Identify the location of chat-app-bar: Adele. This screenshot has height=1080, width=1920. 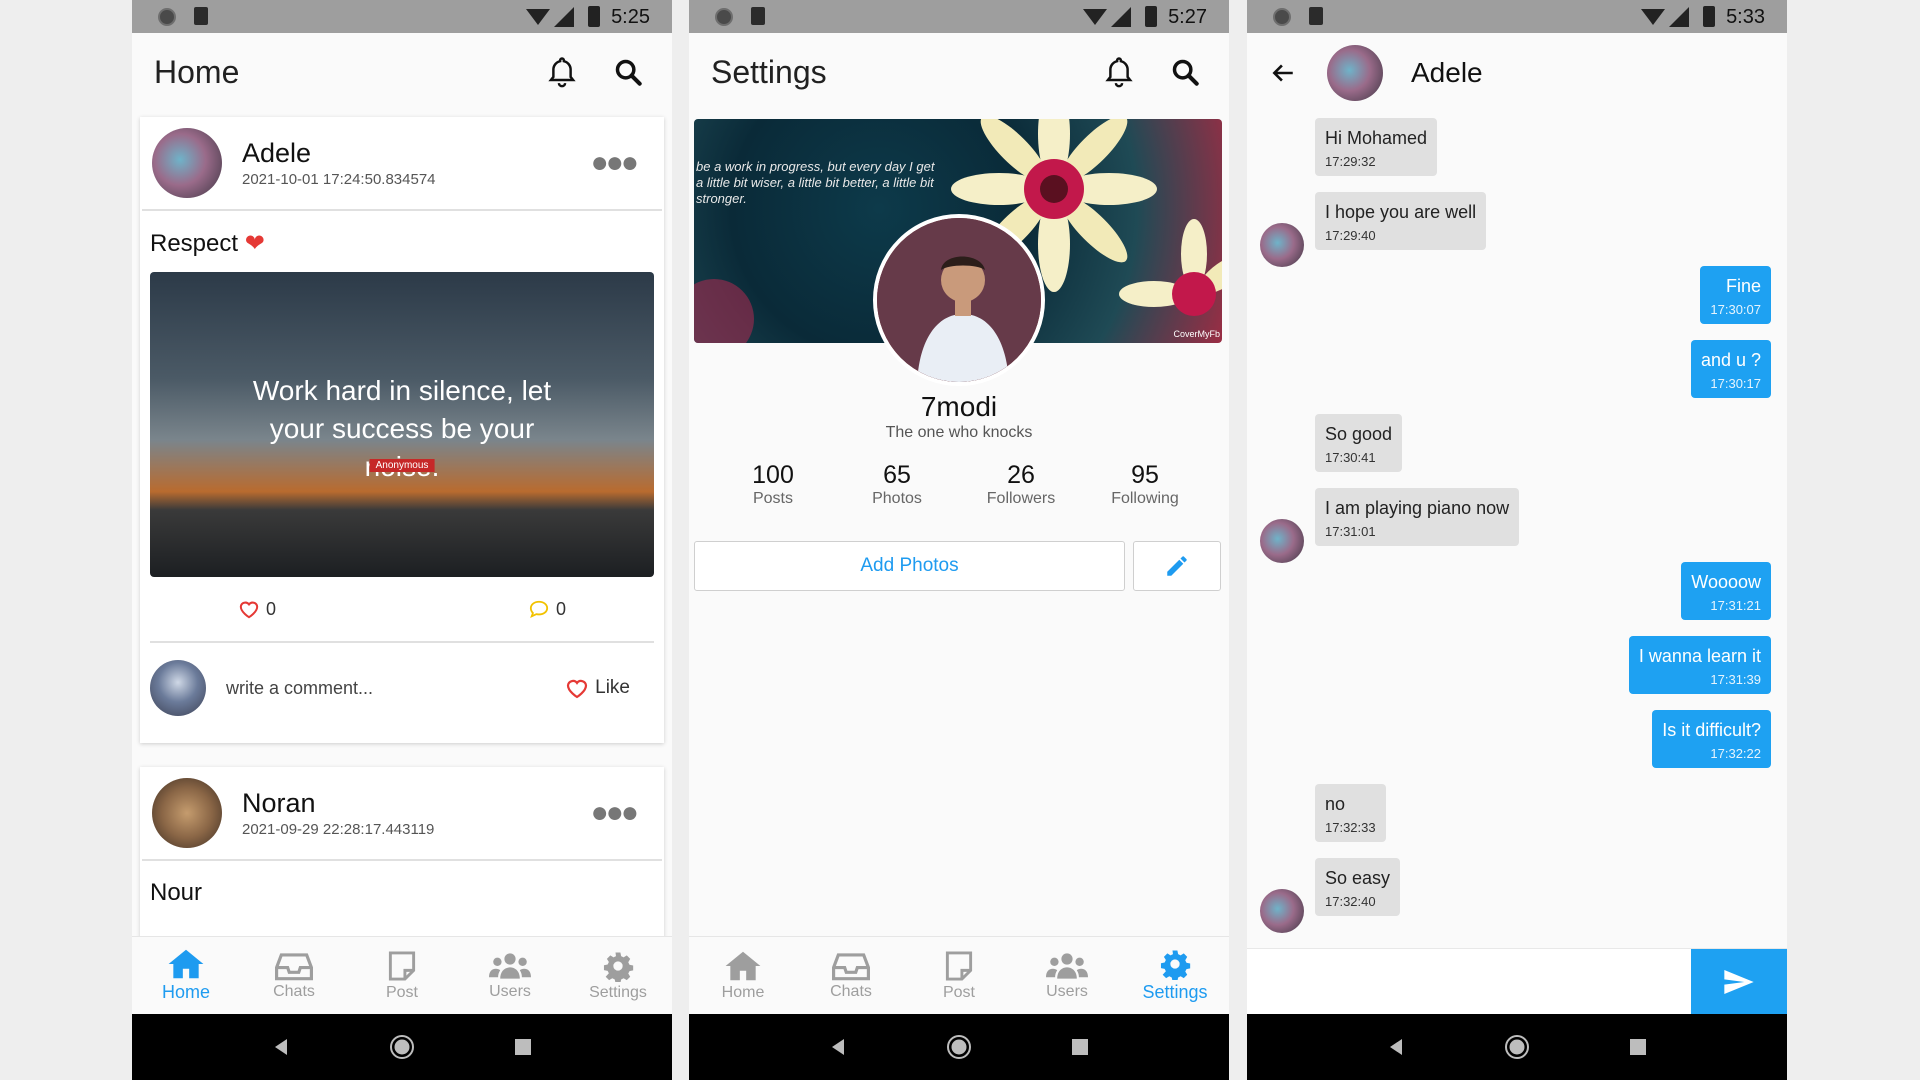
(1517, 73).